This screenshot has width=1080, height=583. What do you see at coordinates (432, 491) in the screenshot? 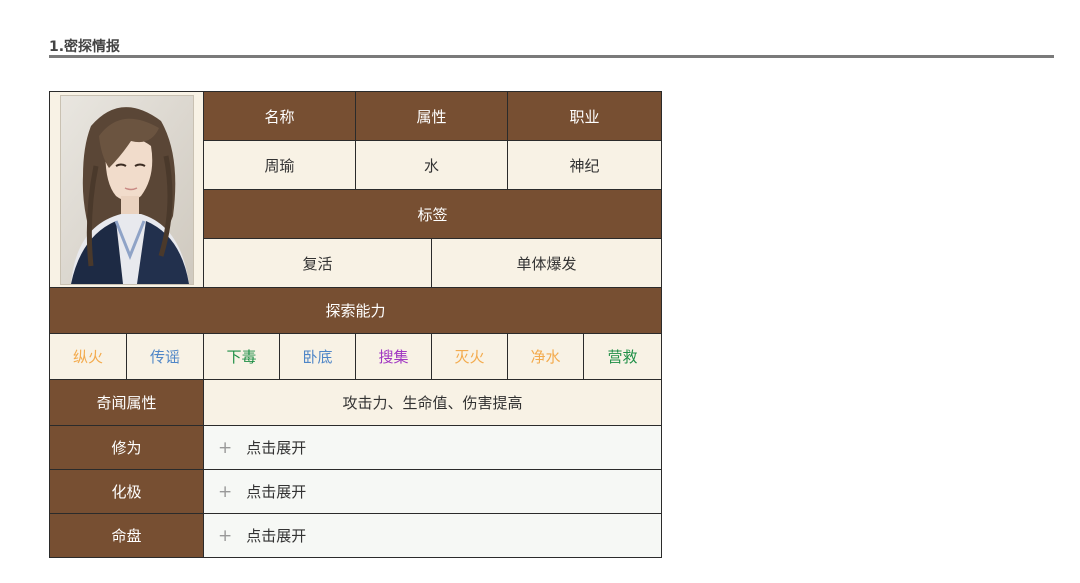
I see `transcend-expand: + 点击展开` at bounding box center [432, 491].